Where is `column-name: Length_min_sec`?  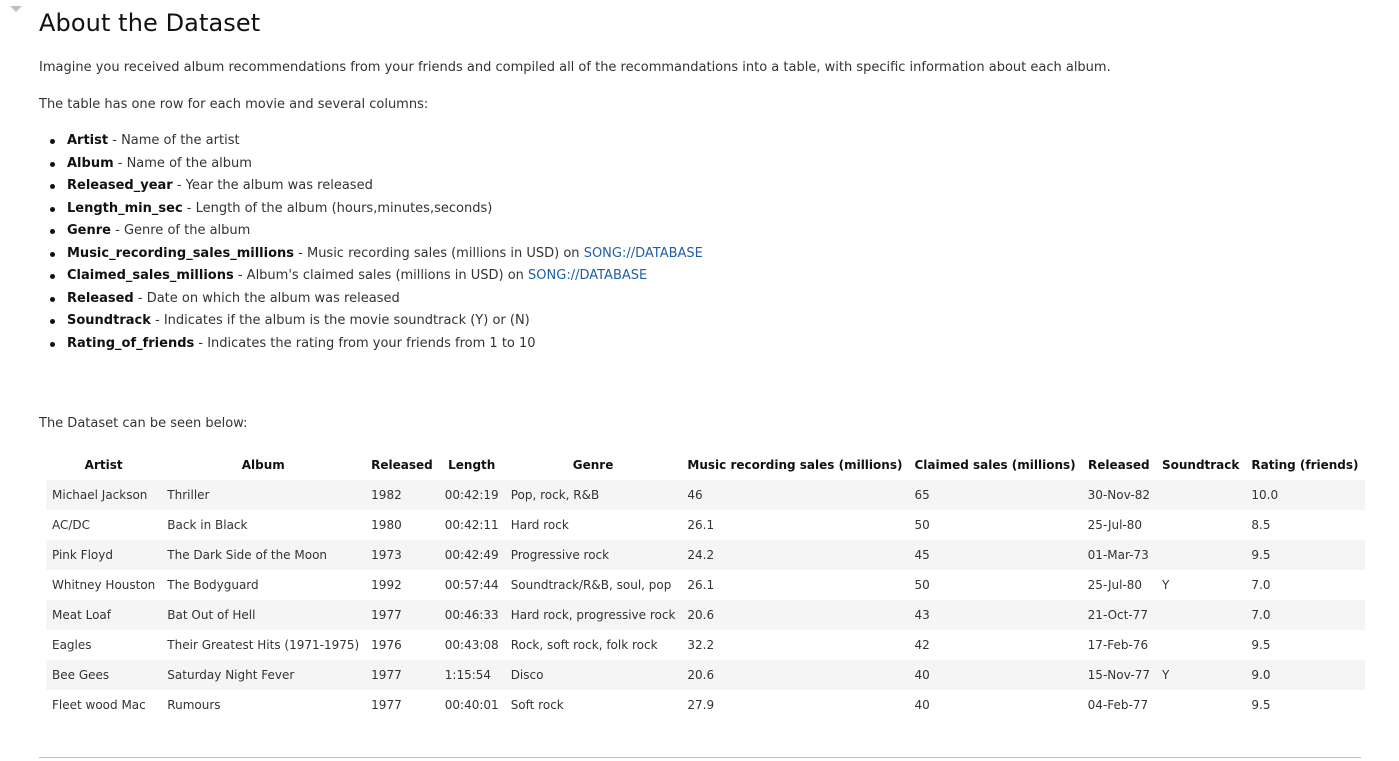
column-name: Length_min_sec is located at coordinates (125, 208).